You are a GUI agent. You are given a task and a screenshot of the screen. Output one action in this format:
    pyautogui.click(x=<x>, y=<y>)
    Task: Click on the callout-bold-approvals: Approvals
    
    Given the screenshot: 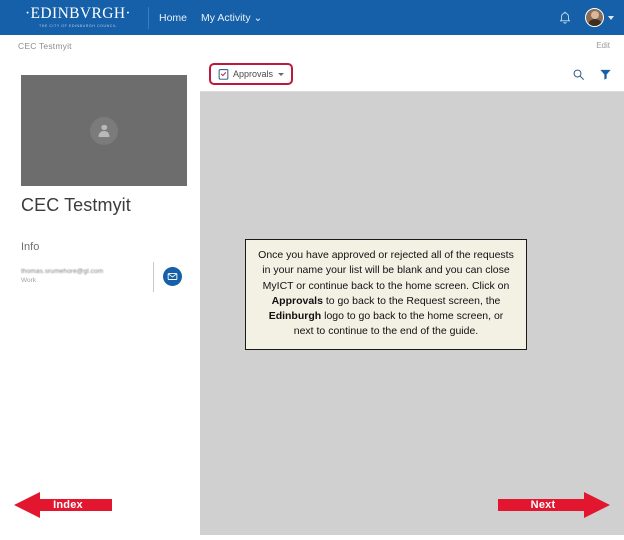 What is the action you would take?
    pyautogui.click(x=297, y=300)
    